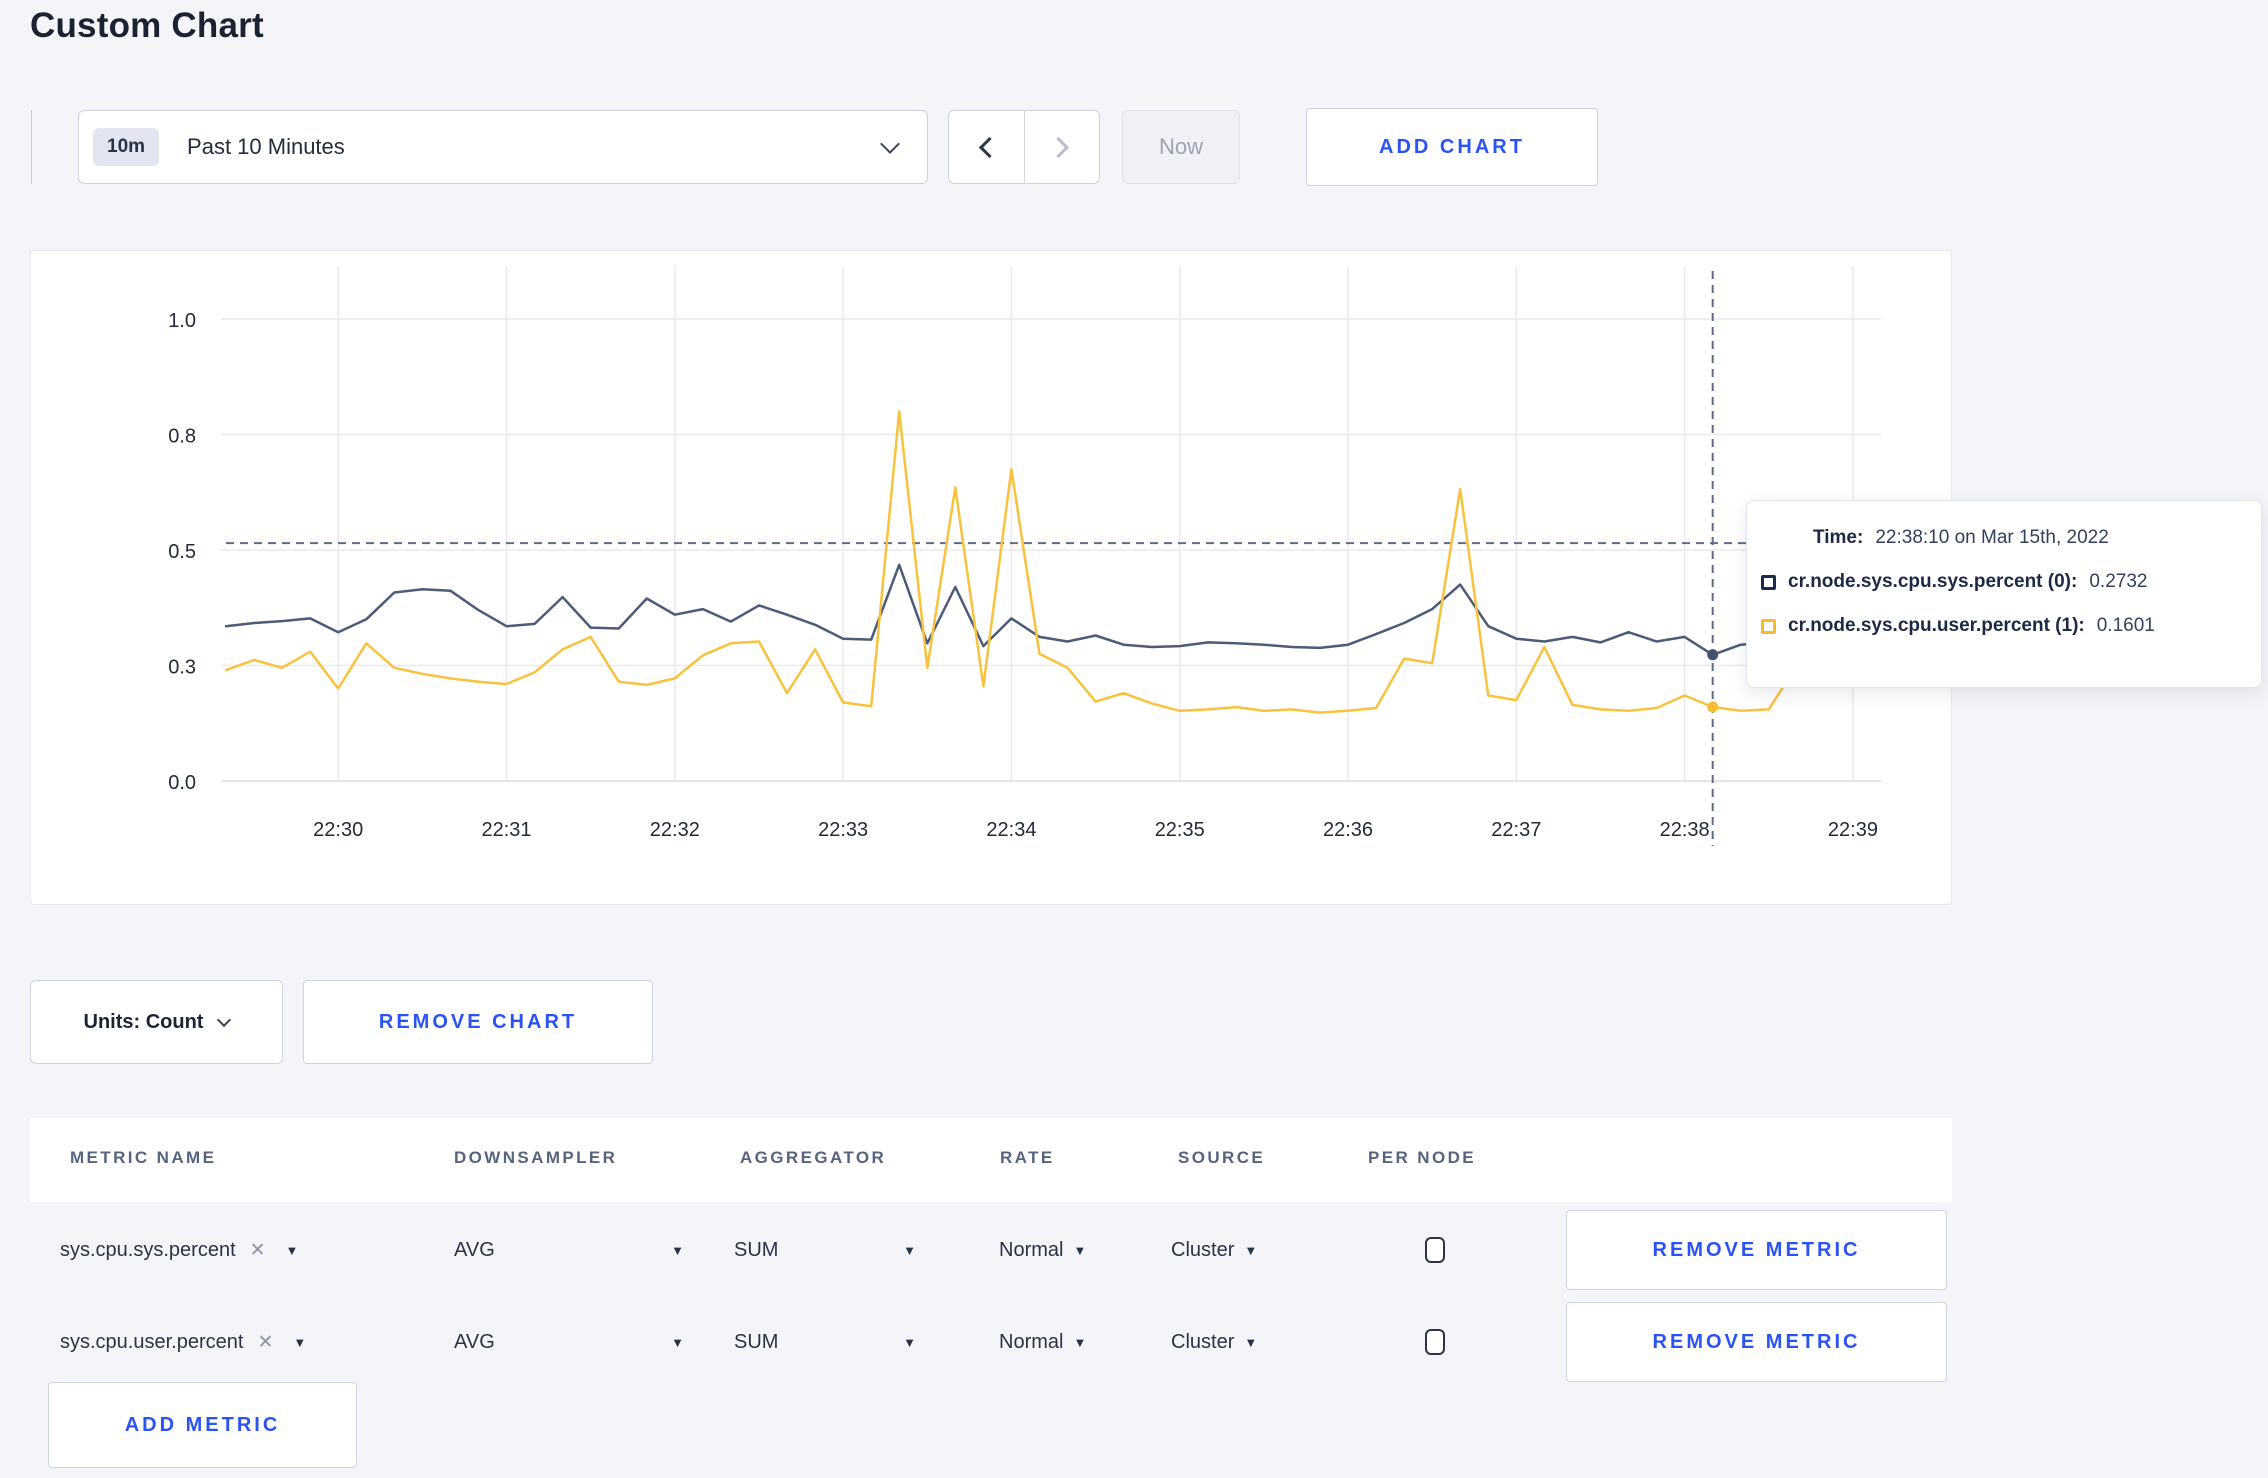 This screenshot has width=2268, height=1478. I want to click on tooltip-series-user-label: cr.node.sys.cpu.user.percent (1):, so click(1936, 625).